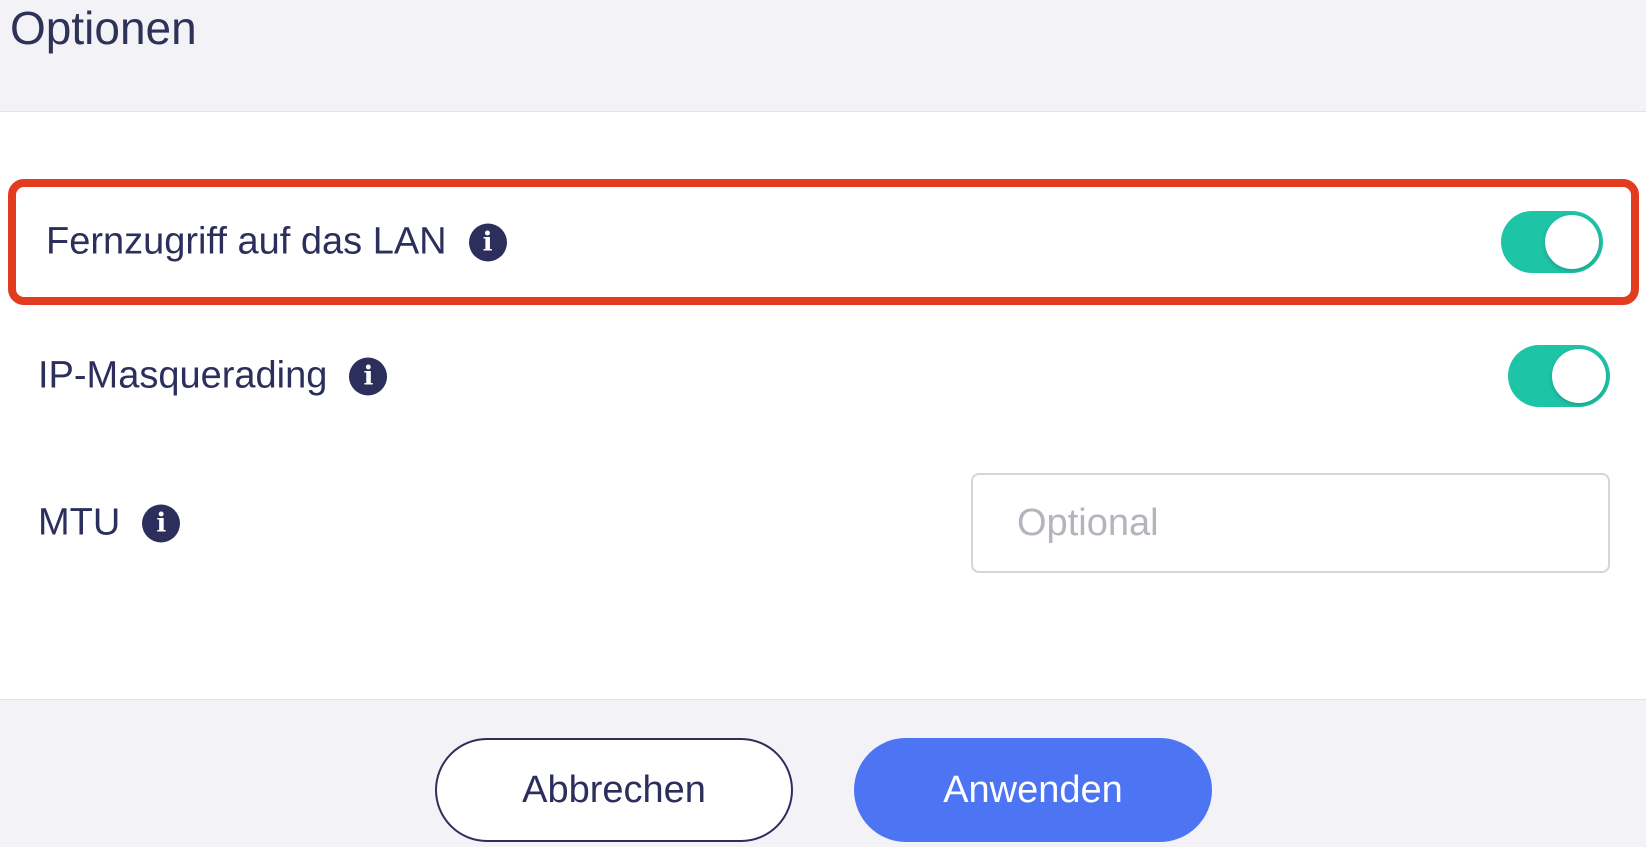 Image resolution: width=1646 pixels, height=847 pixels. Describe the element at coordinates (823, 242) in the screenshot. I see `option-row-remote-lan-access: Fernzugriff auf das LAN i` at that location.